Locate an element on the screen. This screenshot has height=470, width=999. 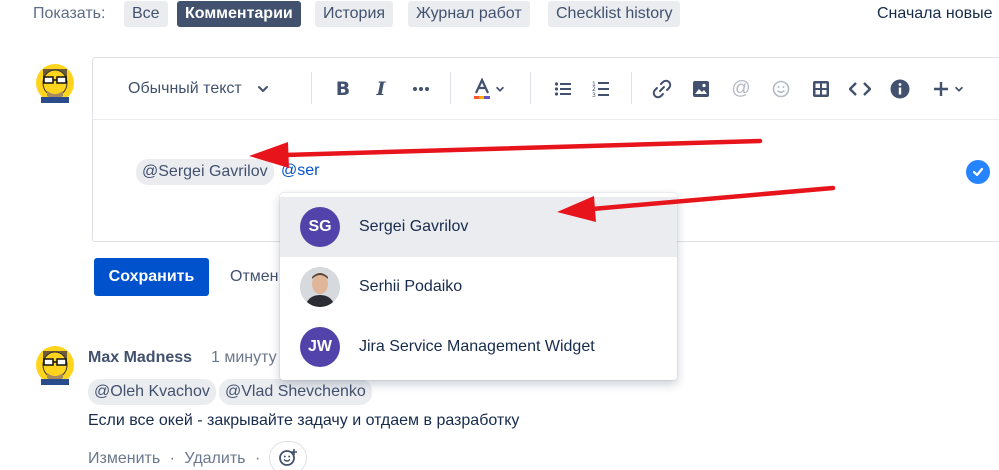
avatar is located at coordinates (320, 287).